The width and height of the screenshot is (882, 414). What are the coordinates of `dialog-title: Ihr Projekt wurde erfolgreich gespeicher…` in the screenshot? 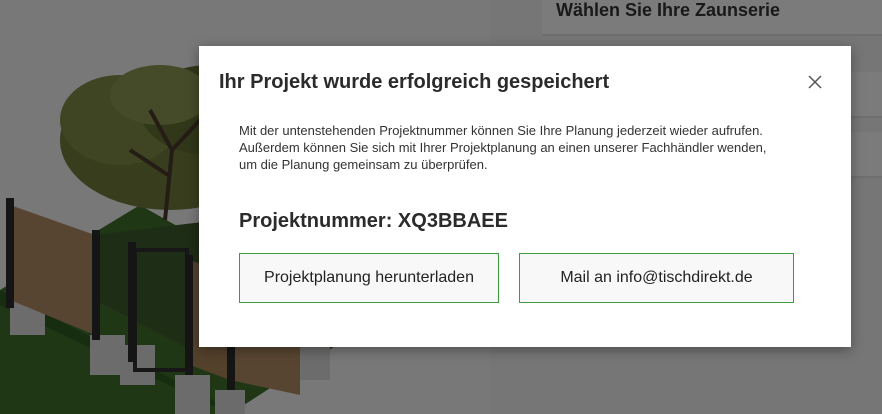 It's located at (414, 82).